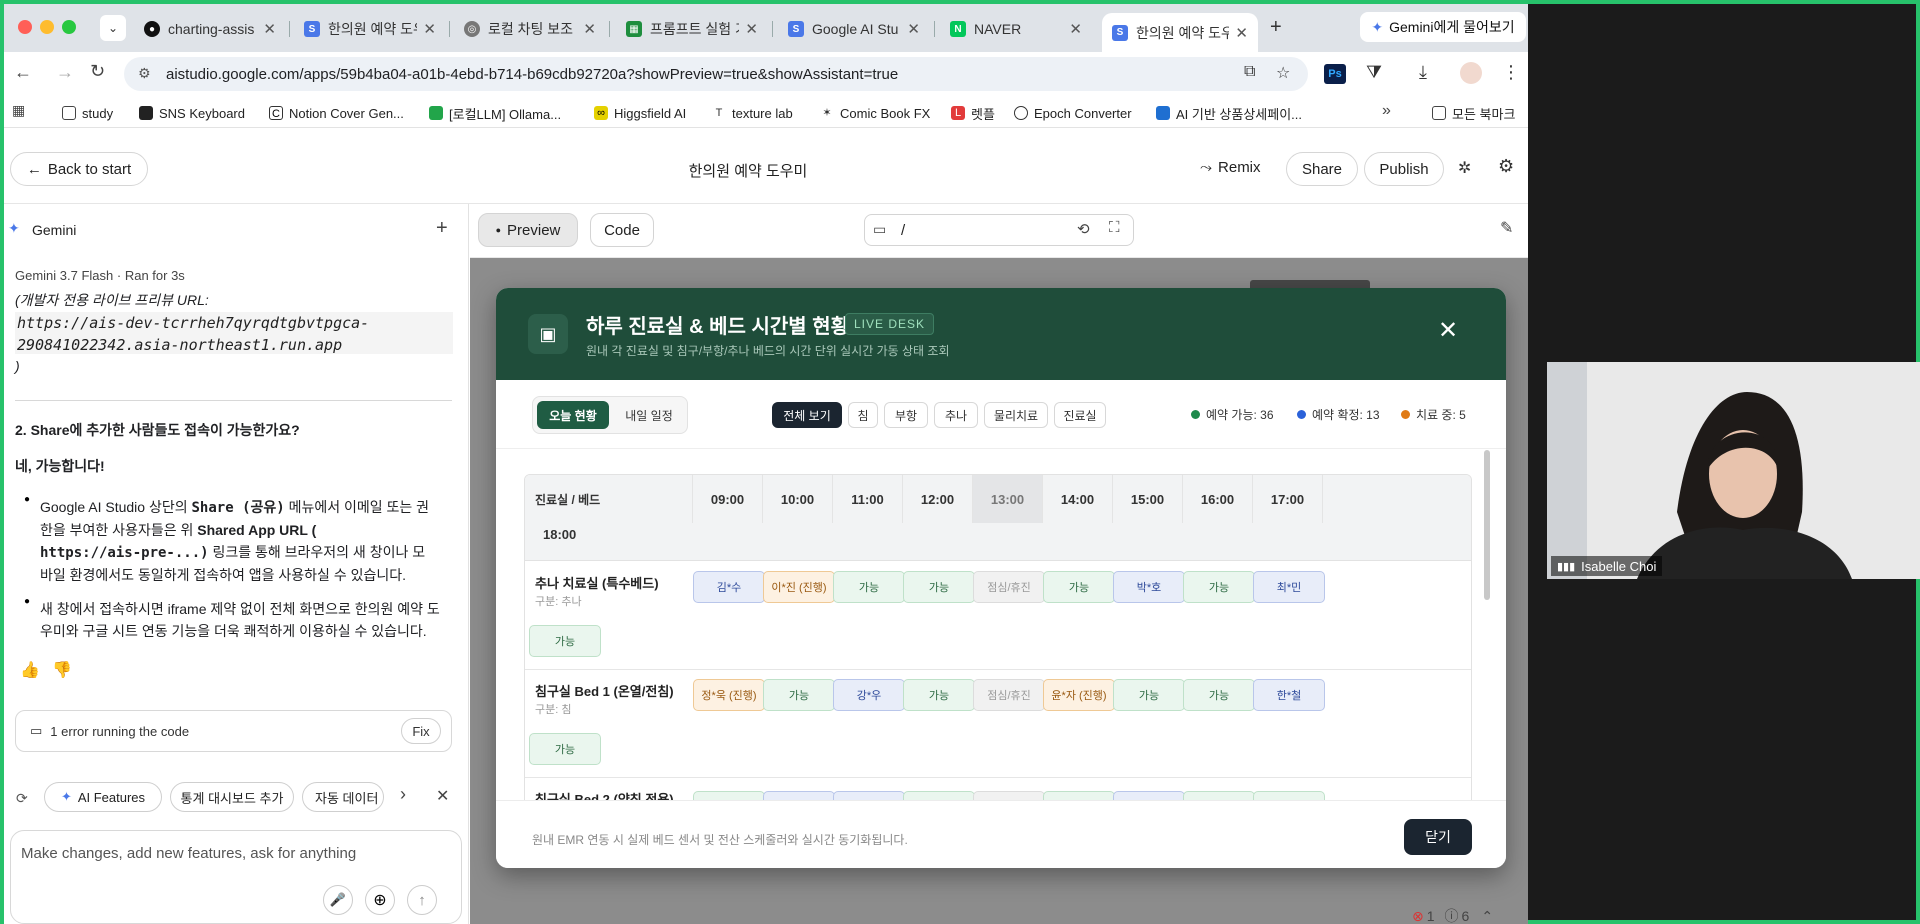 This screenshot has width=1920, height=924. Describe the element at coordinates (1149, 587) in the screenshot. I see `schedule-cell: 박*호` at that location.